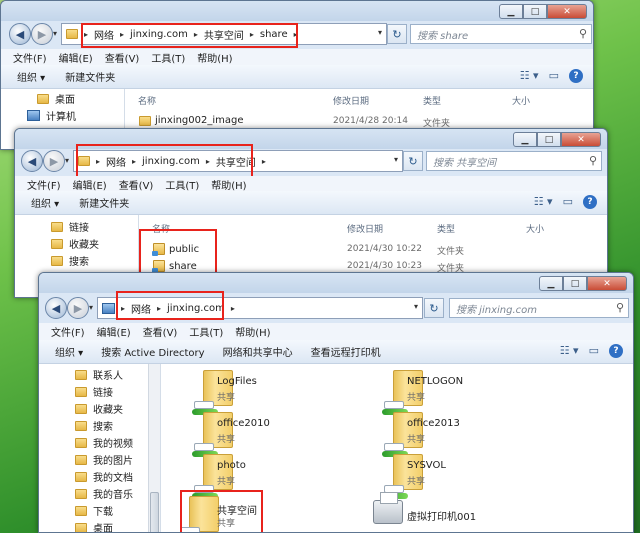 The width and height of the screenshot is (640, 533). I want to click on search-input: 搜索 共享空间 ⚲, so click(514, 161).